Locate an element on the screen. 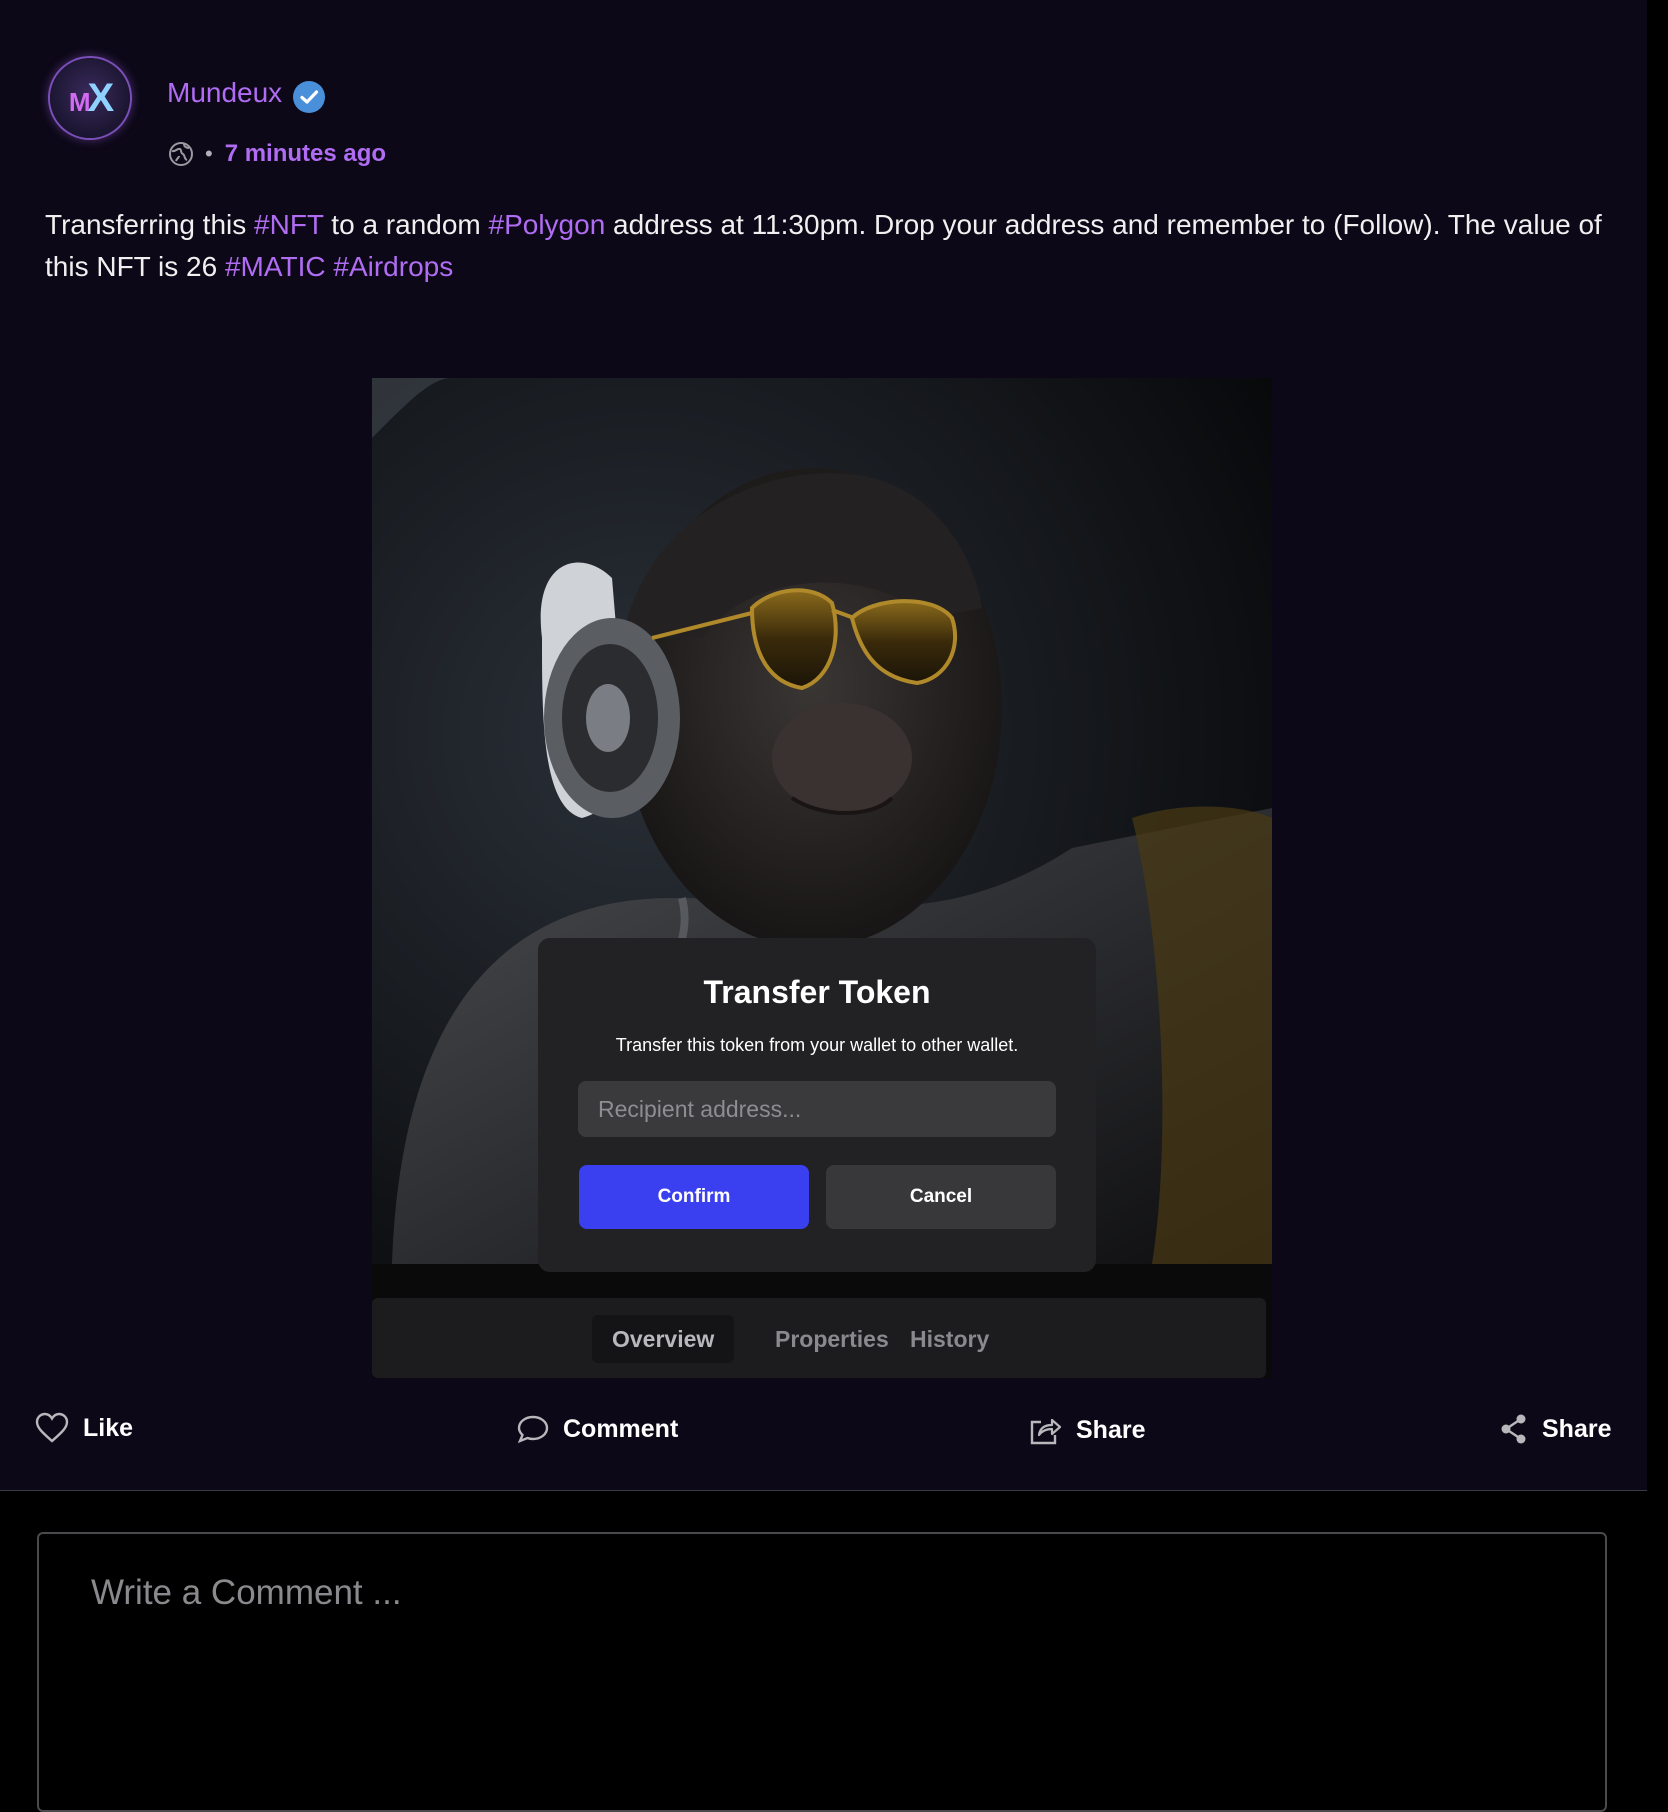  post-text-segment: to a random is located at coordinates (406, 224).